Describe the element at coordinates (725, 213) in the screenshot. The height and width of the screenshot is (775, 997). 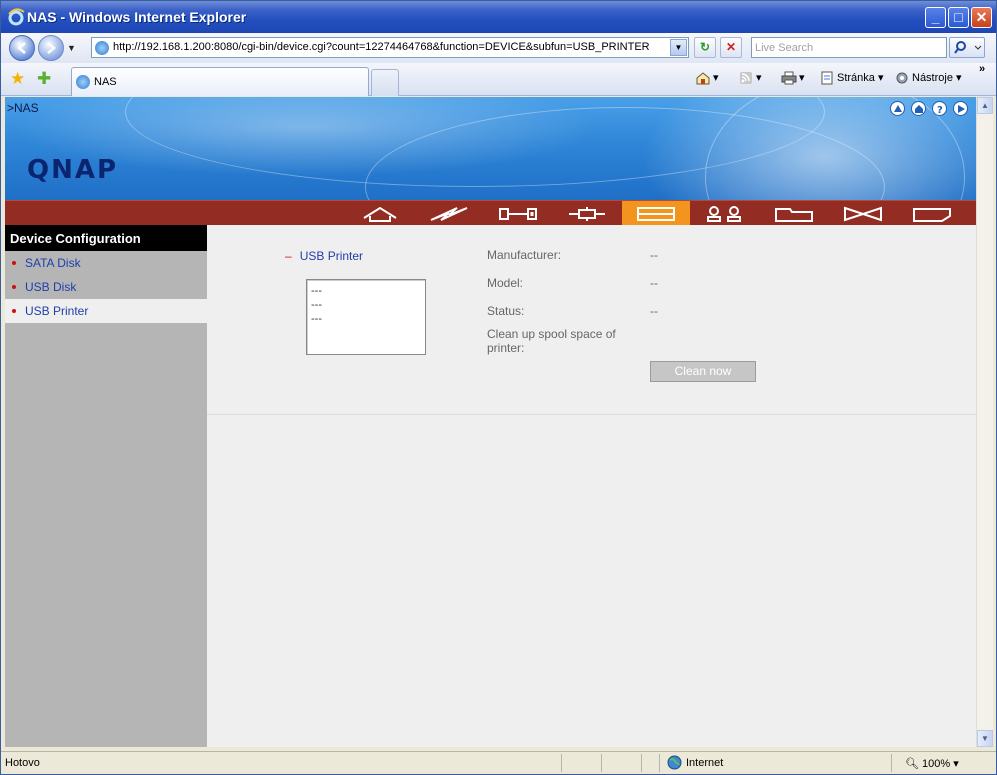
I see `user-management-icon` at that location.